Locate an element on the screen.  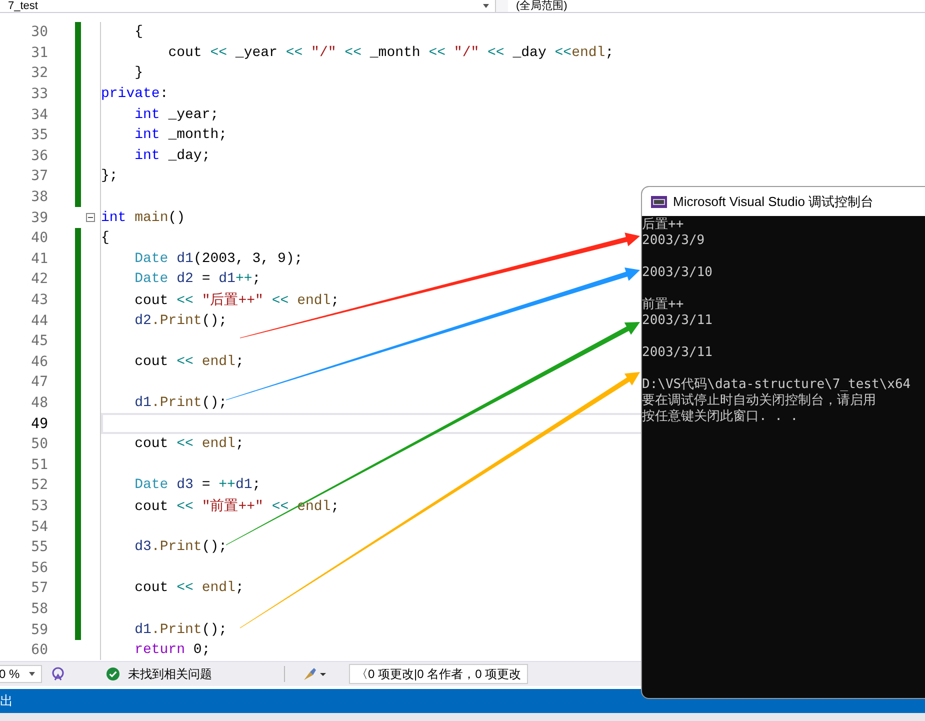
code-line: } is located at coordinates (139, 73).